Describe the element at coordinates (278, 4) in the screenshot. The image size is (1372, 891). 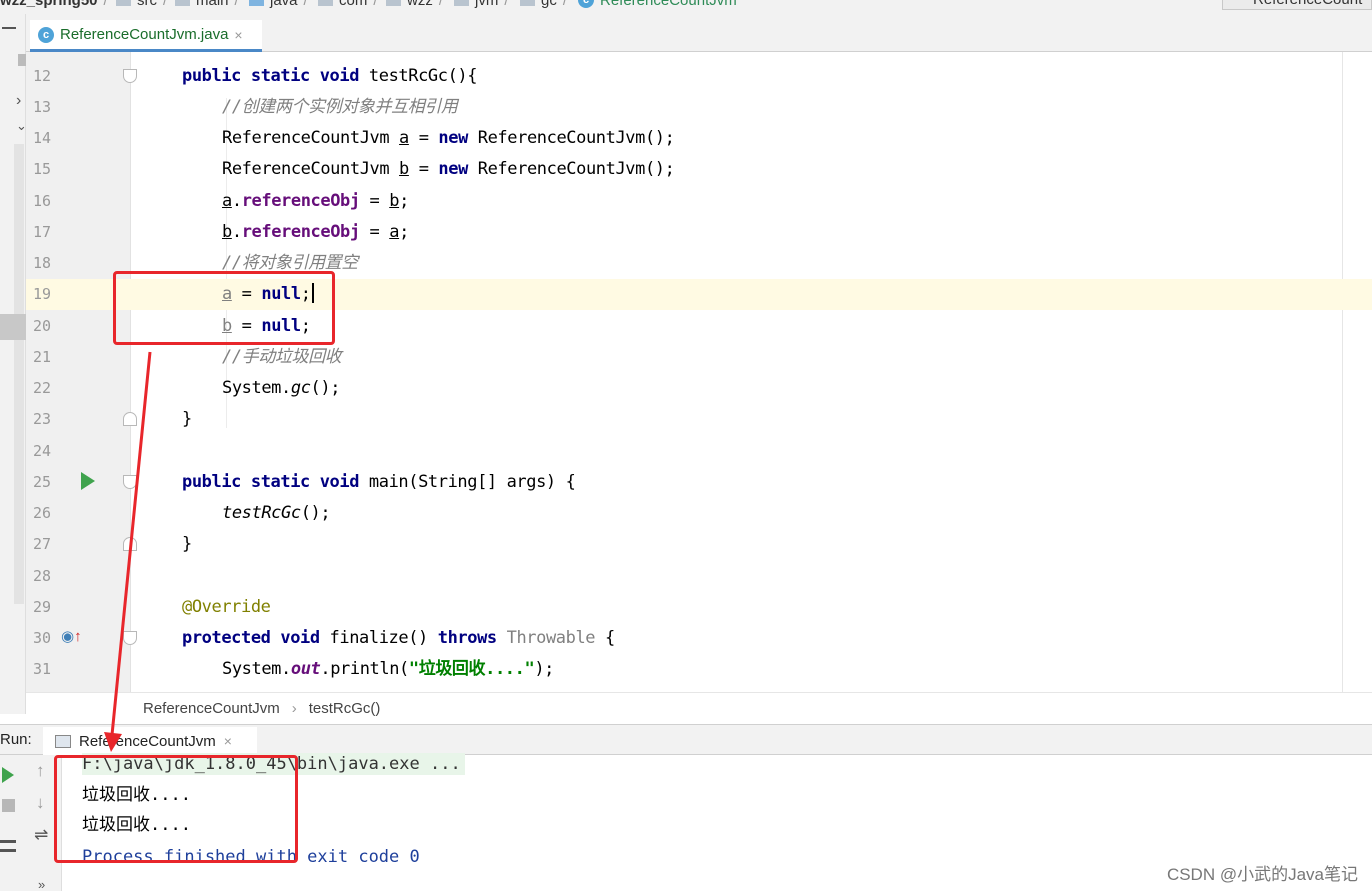
I see `nav-java: java /` at that location.